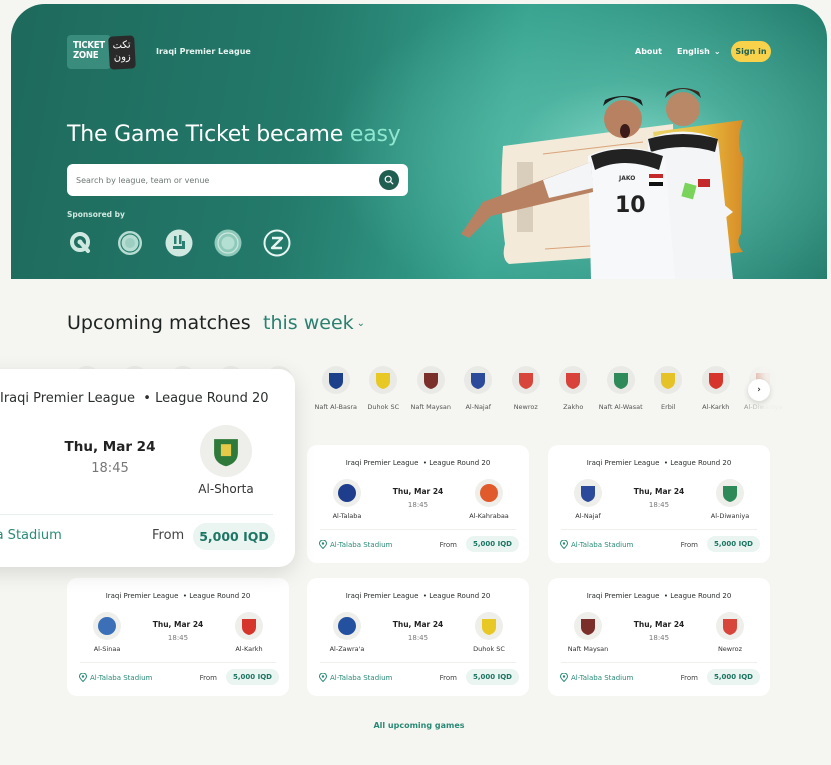  Describe the element at coordinates (81, 243) in the screenshot. I see `sponsor-q-logo` at that location.